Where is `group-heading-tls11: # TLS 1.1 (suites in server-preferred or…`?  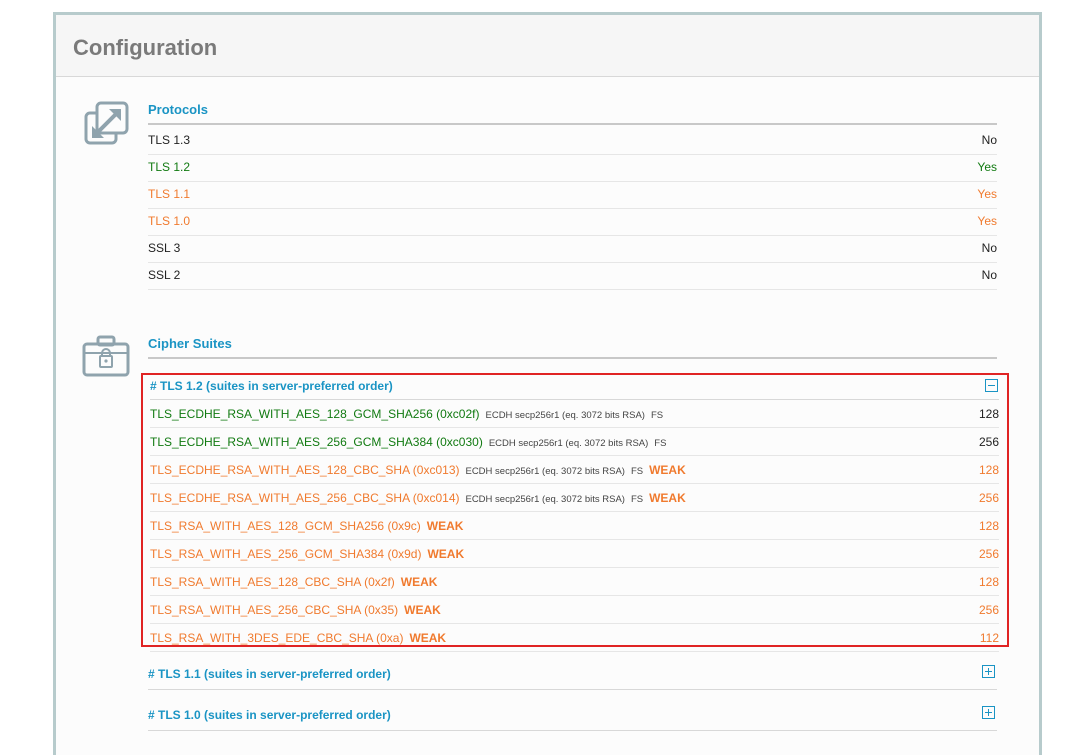
group-heading-tls11: # TLS 1.1 (suites in server-preferred or… is located at coordinates (269, 674).